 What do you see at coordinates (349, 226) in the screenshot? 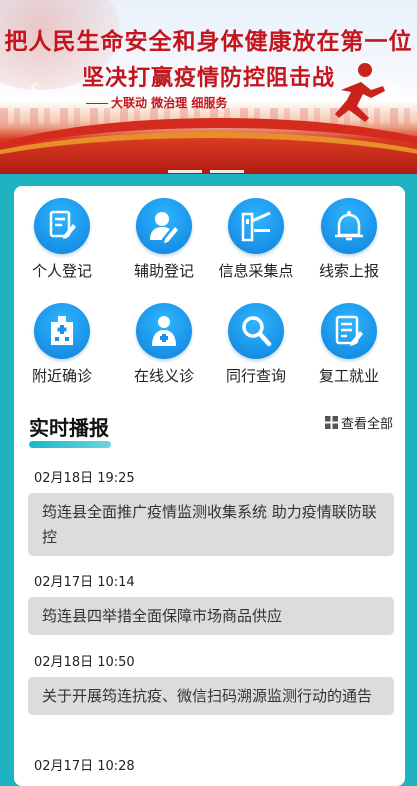
I see `bell-icon` at bounding box center [349, 226].